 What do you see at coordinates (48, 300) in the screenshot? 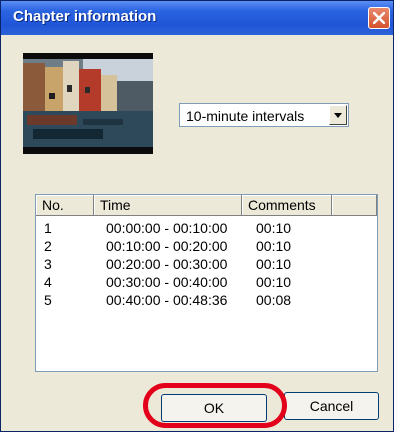
I see `row-no: 5` at bounding box center [48, 300].